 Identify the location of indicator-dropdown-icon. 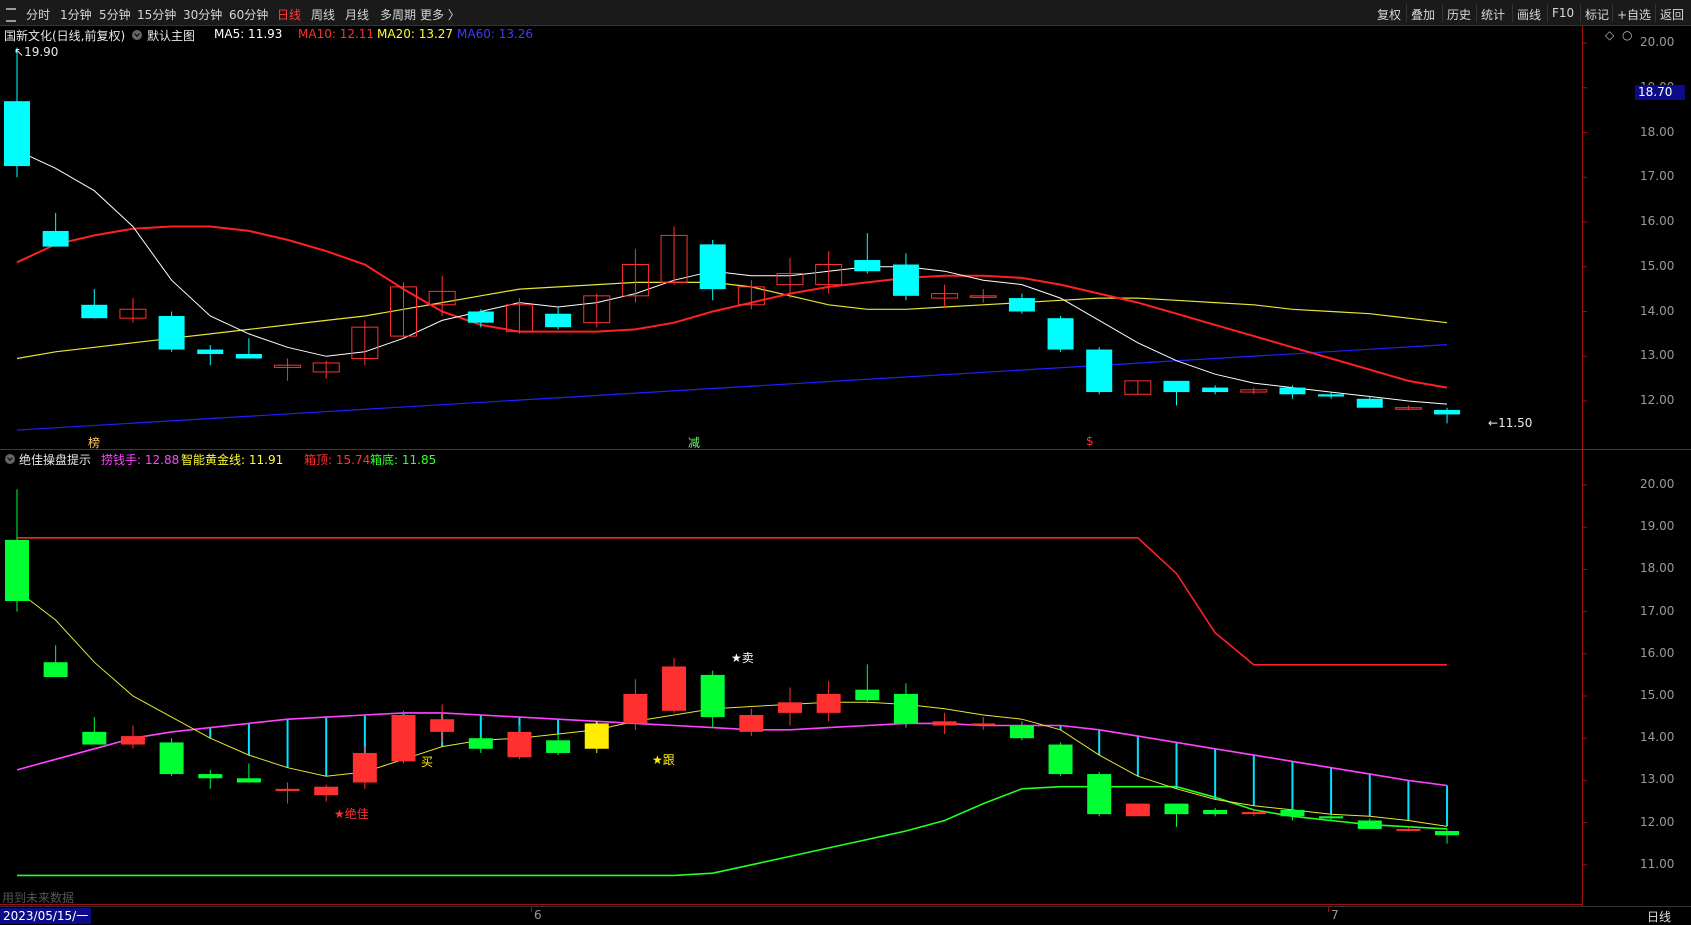
(10, 459).